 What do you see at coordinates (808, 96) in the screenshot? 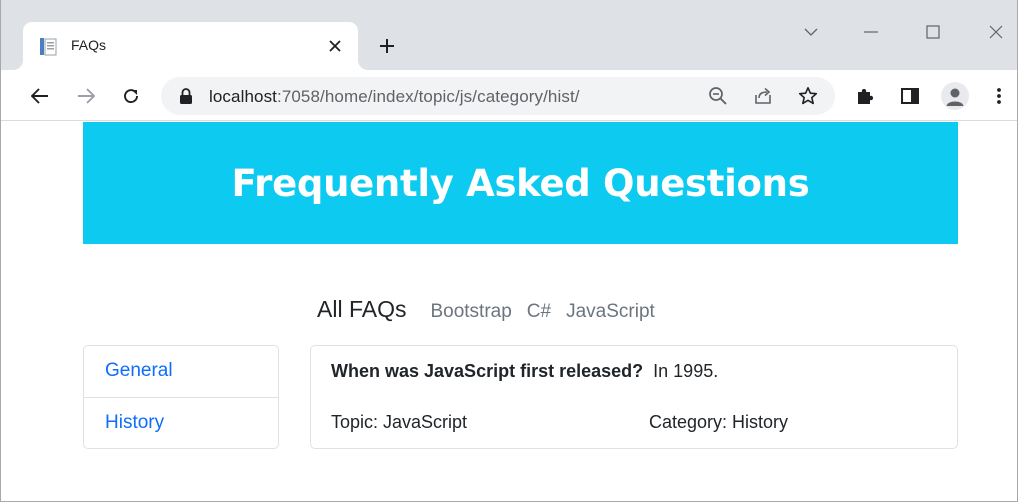
I see `star-icon` at bounding box center [808, 96].